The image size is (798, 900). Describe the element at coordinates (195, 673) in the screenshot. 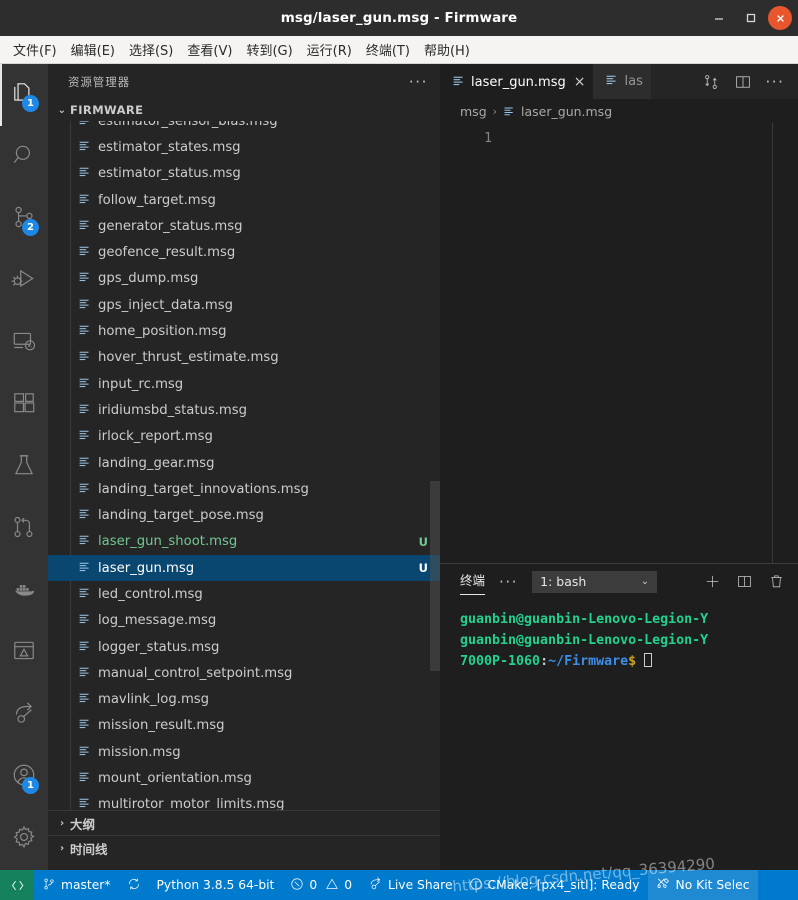

I see `file-tree-item-label: manual_control_setpoint.msg` at that location.